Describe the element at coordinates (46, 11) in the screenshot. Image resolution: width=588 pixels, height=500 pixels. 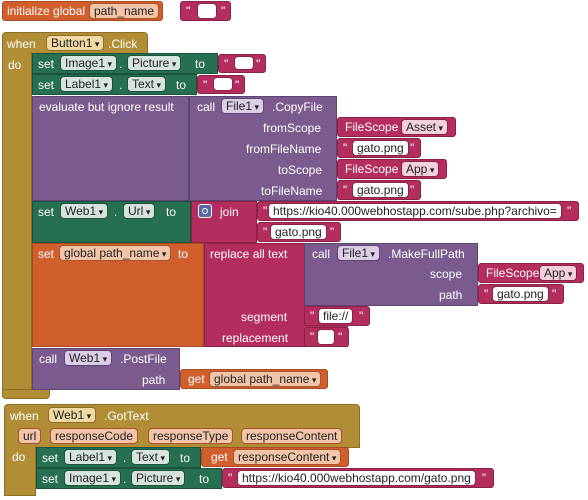
I see `initialize-global-label: initialize global` at that location.